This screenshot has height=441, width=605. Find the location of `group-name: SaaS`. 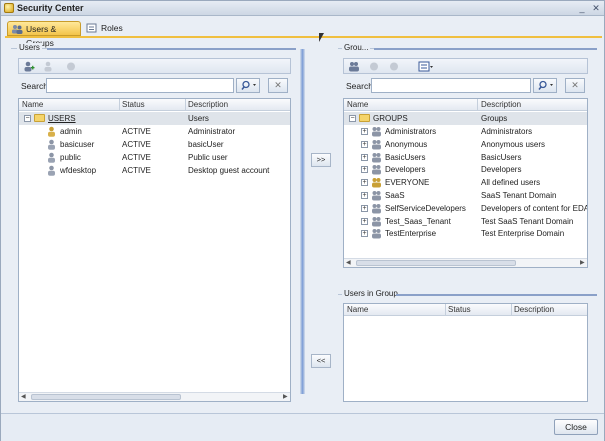

group-name: SaaS is located at coordinates (395, 195).